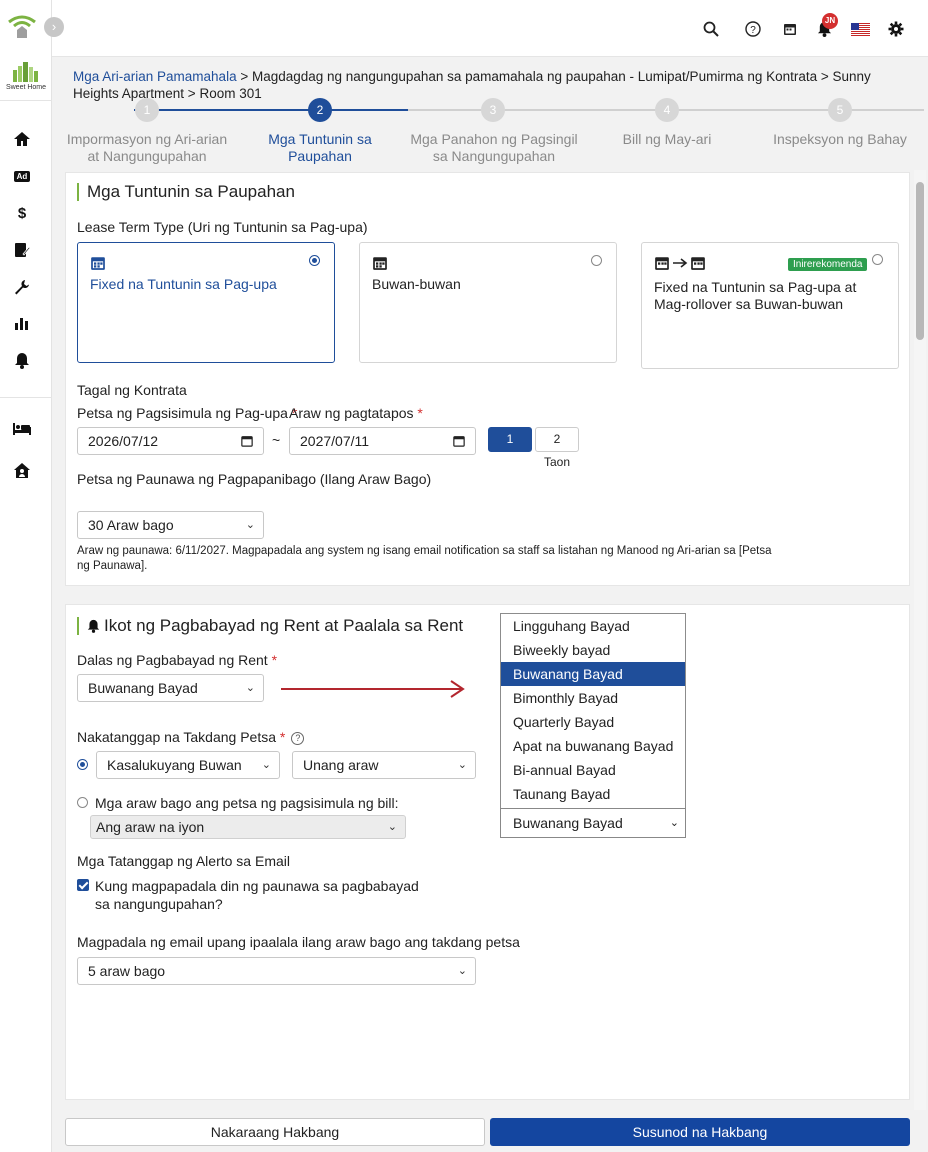 This screenshot has height=1152, width=928. What do you see at coordinates (22, 287) in the screenshot?
I see `wrench-icon` at bounding box center [22, 287].